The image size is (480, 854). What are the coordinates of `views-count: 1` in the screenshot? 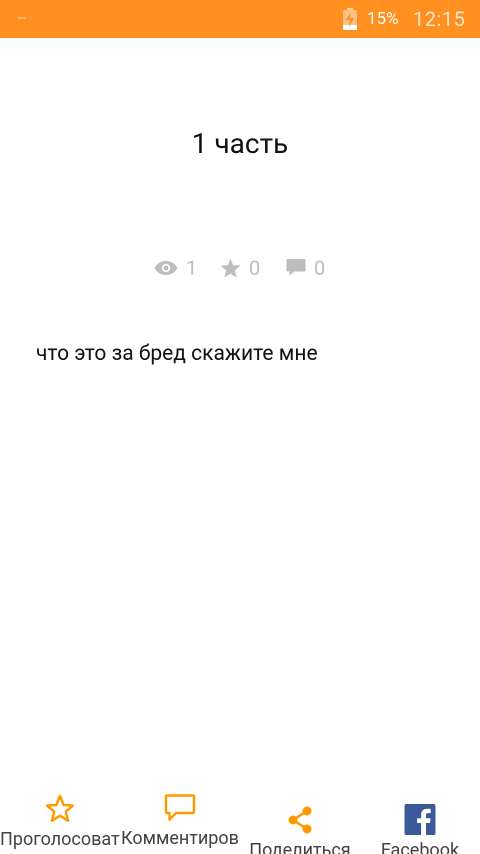 It's located at (192, 268).